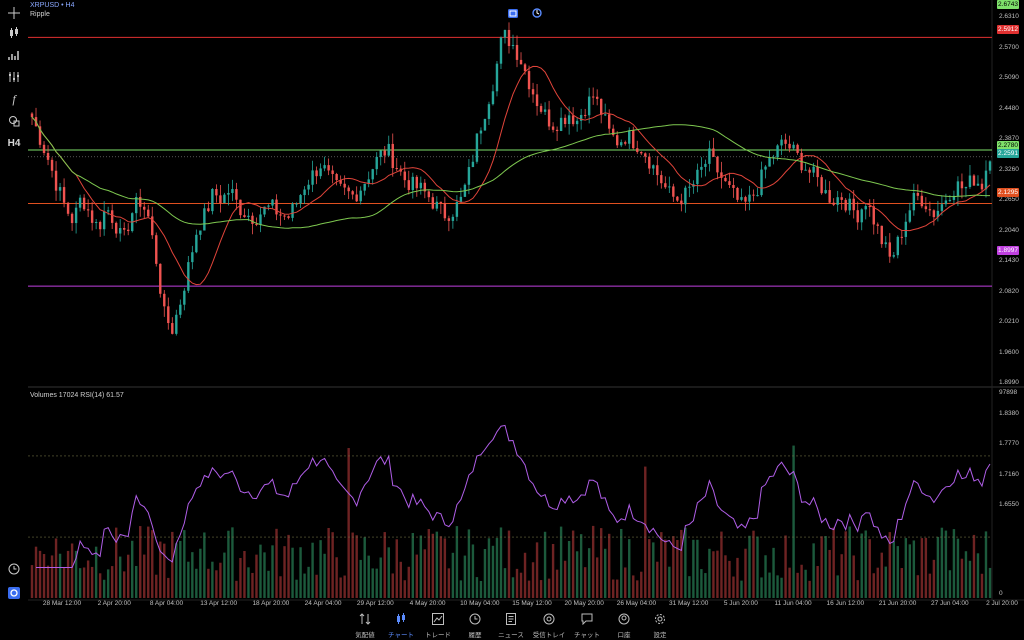 This screenshot has height=640, width=1024. Describe the element at coordinates (14, 99) in the screenshot. I see `function-icon: f` at that location.